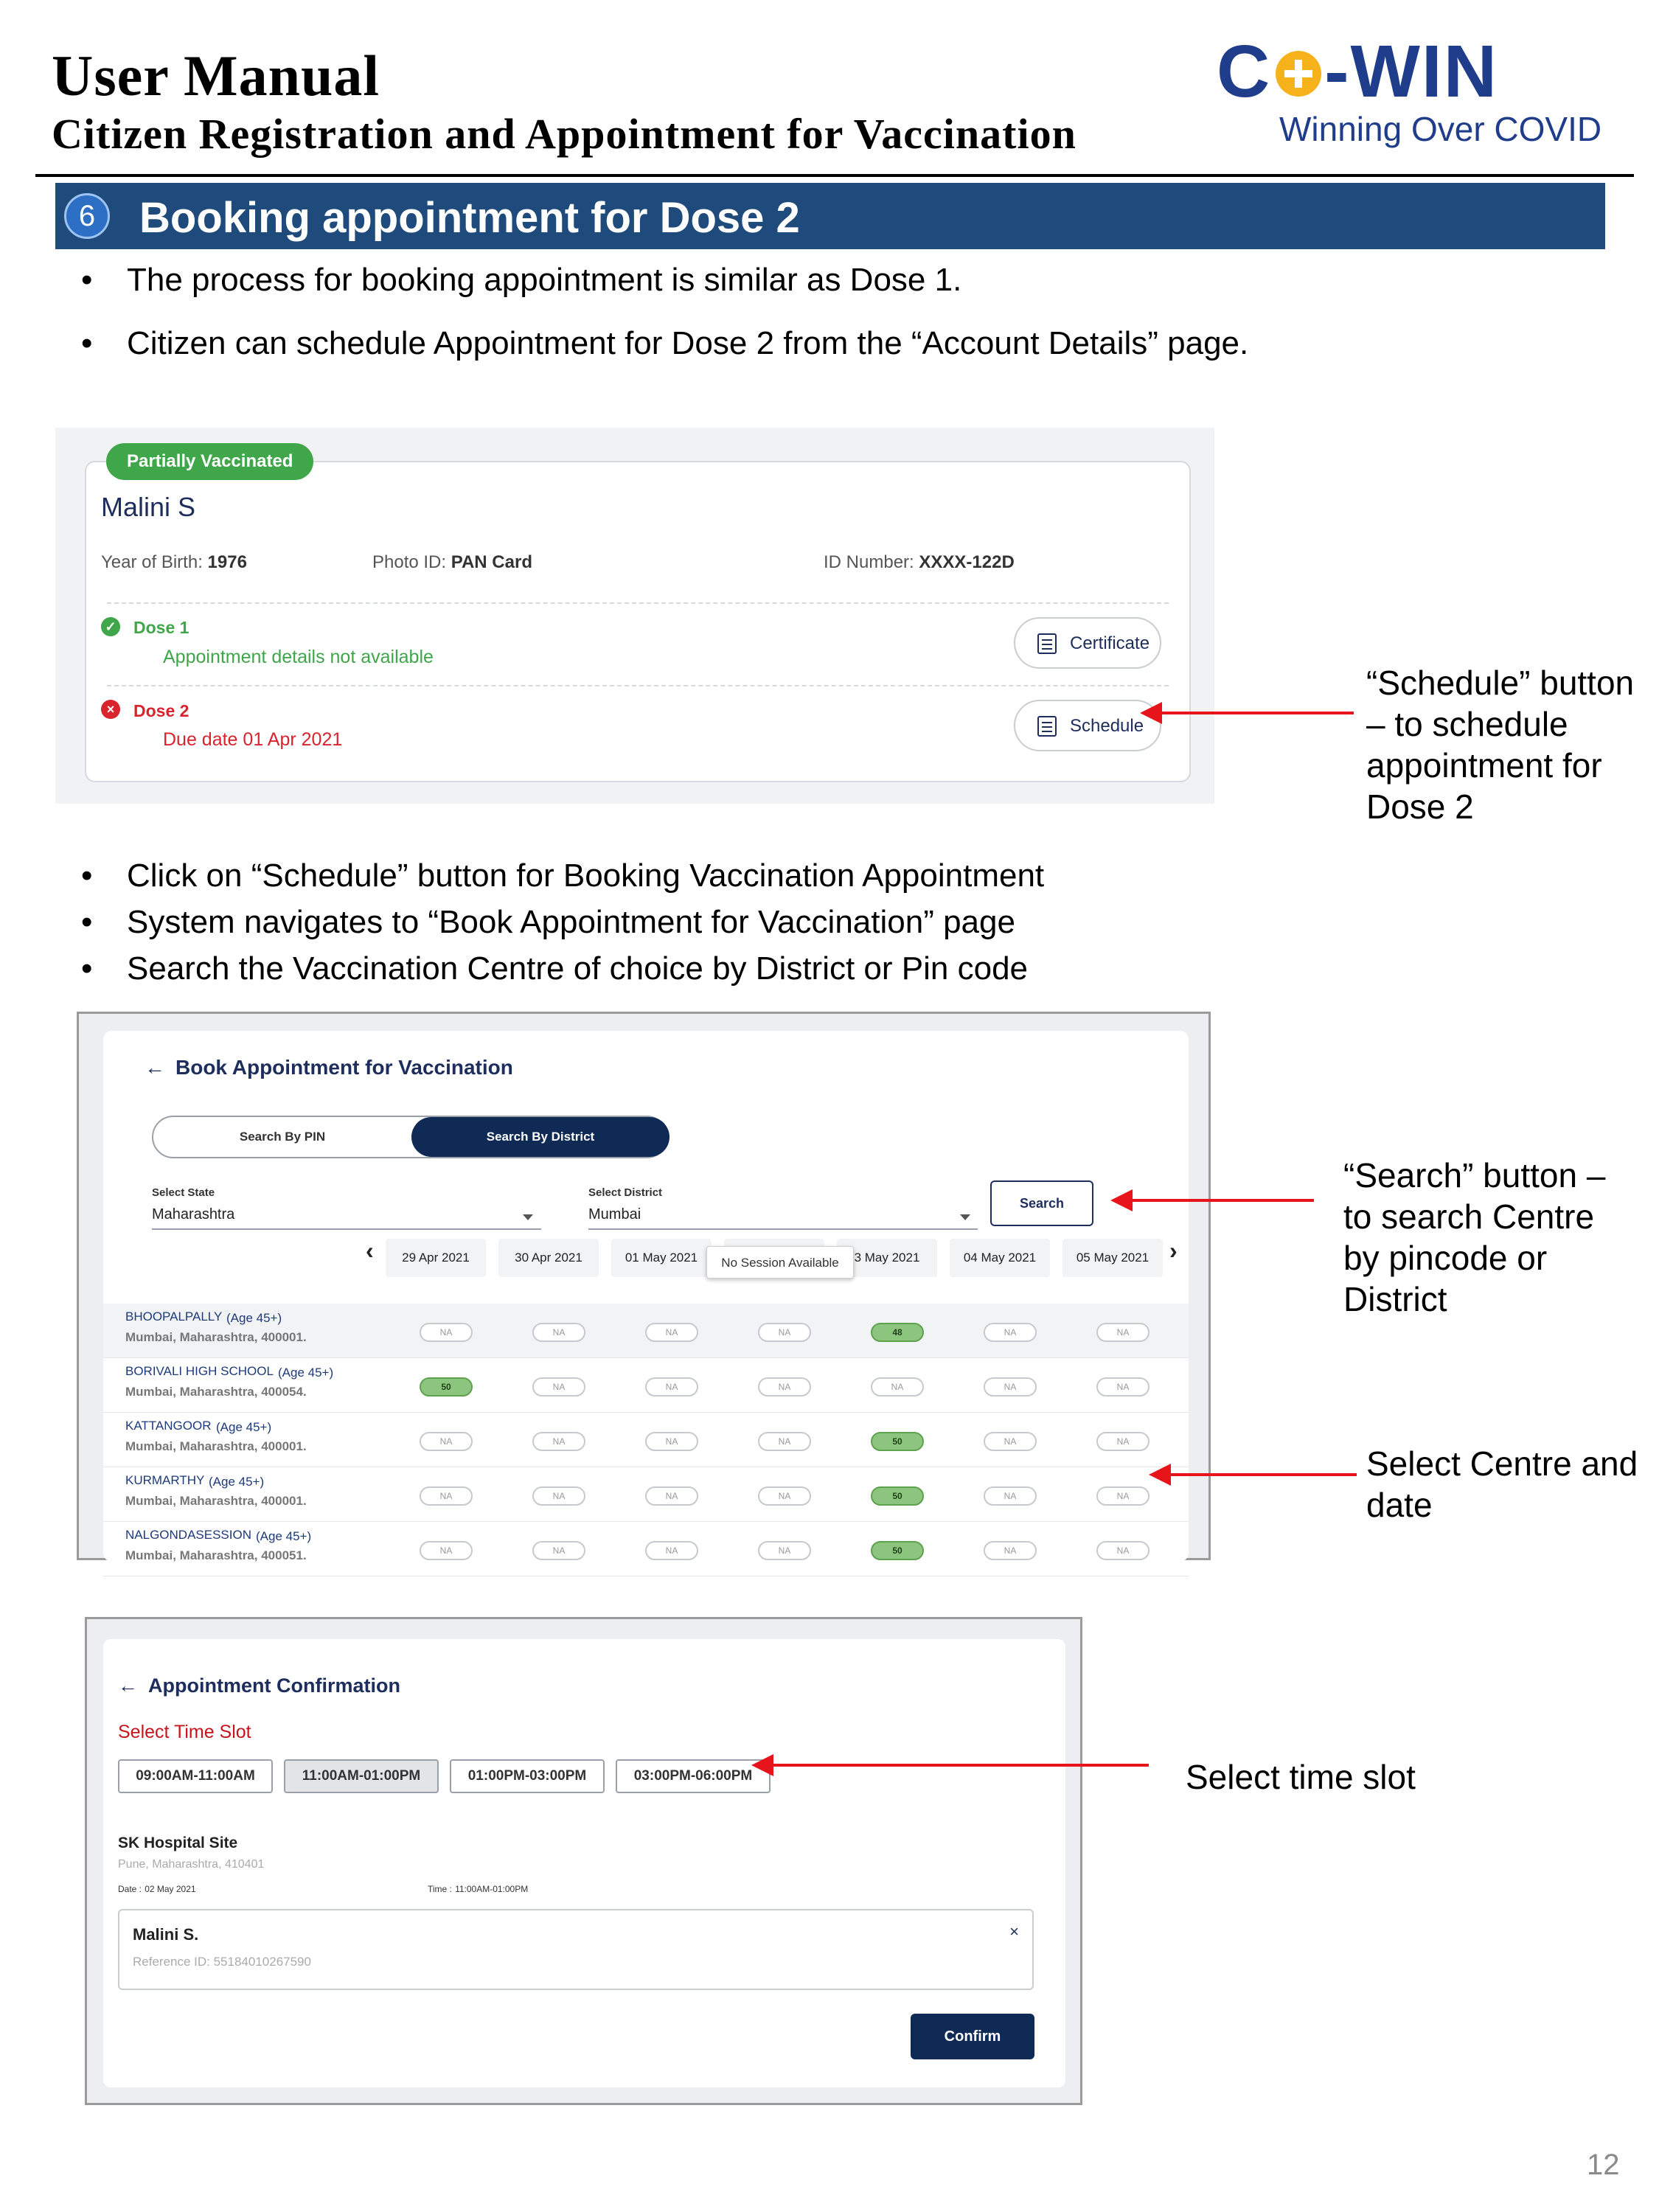  What do you see at coordinates (188, 1535) in the screenshot?
I see `center-name: NALGONDASESSION` at bounding box center [188, 1535].